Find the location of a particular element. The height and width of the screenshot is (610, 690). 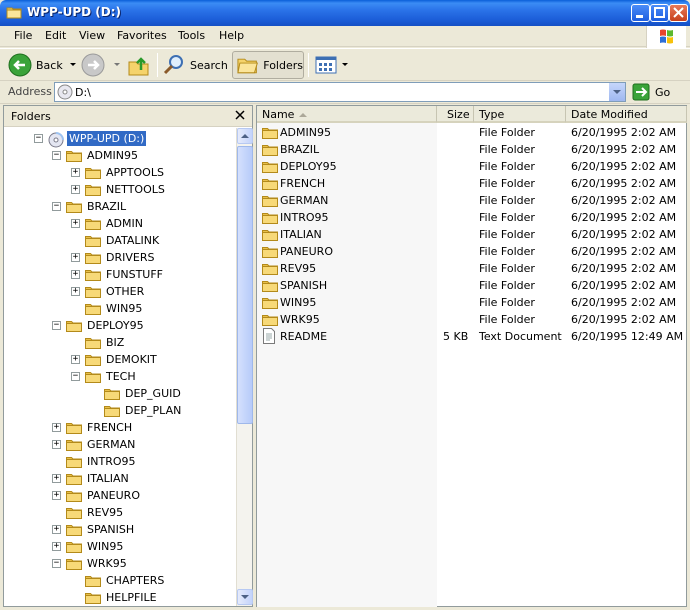

close-icon is located at coordinates (240, 115).